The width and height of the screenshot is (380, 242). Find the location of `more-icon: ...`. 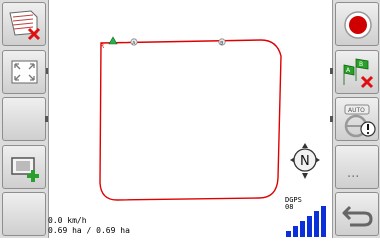

more-icon: ... is located at coordinates (353, 173).